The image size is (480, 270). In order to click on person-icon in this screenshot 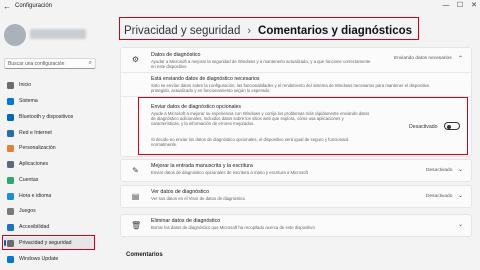, I will do `click(10, 180)`.